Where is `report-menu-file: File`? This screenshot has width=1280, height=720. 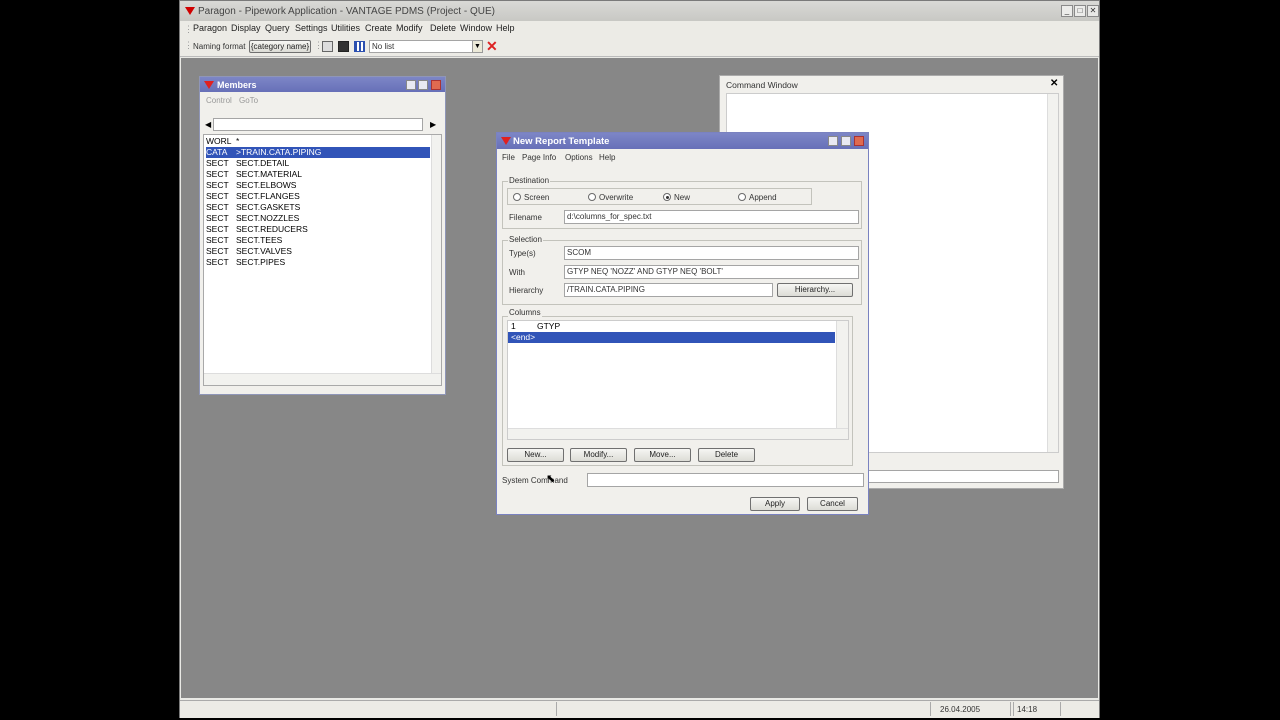
report-menu-file: File is located at coordinates (508, 157).